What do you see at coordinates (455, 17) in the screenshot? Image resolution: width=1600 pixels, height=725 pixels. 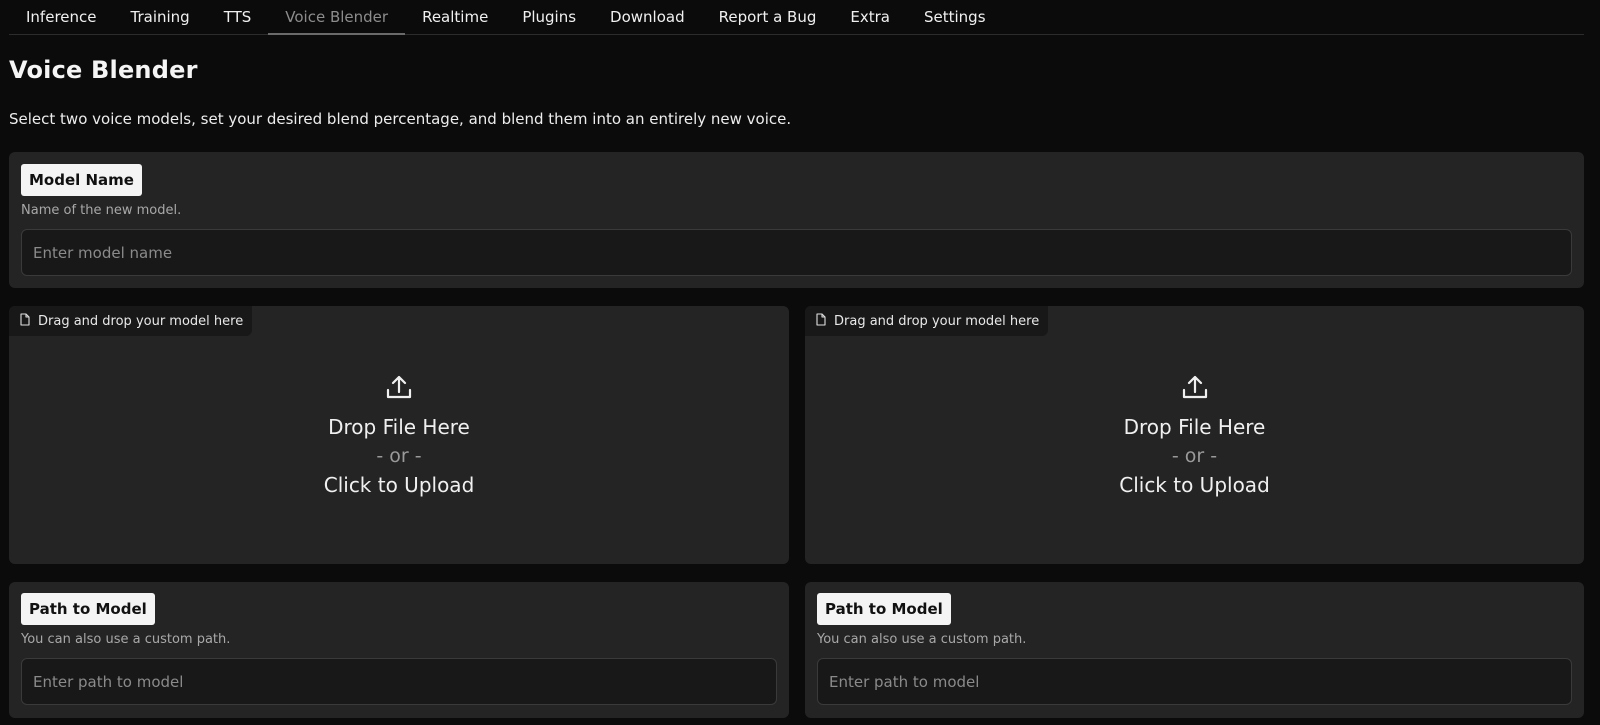 I see `tab-realtime: Realtime` at bounding box center [455, 17].